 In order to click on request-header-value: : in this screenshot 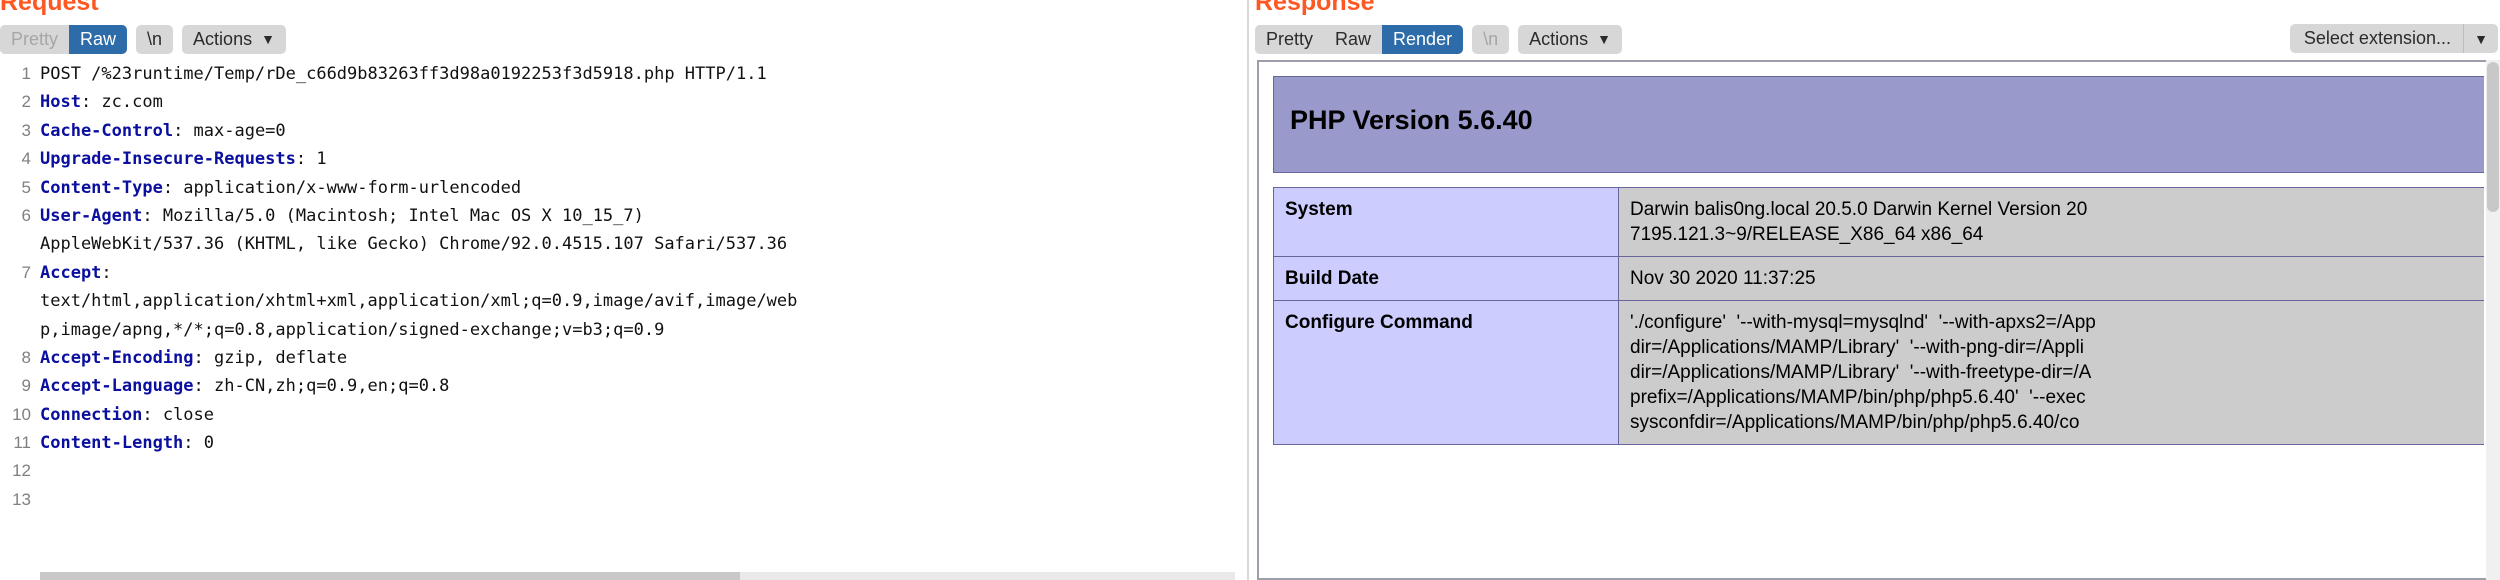, I will do `click(106, 272)`.